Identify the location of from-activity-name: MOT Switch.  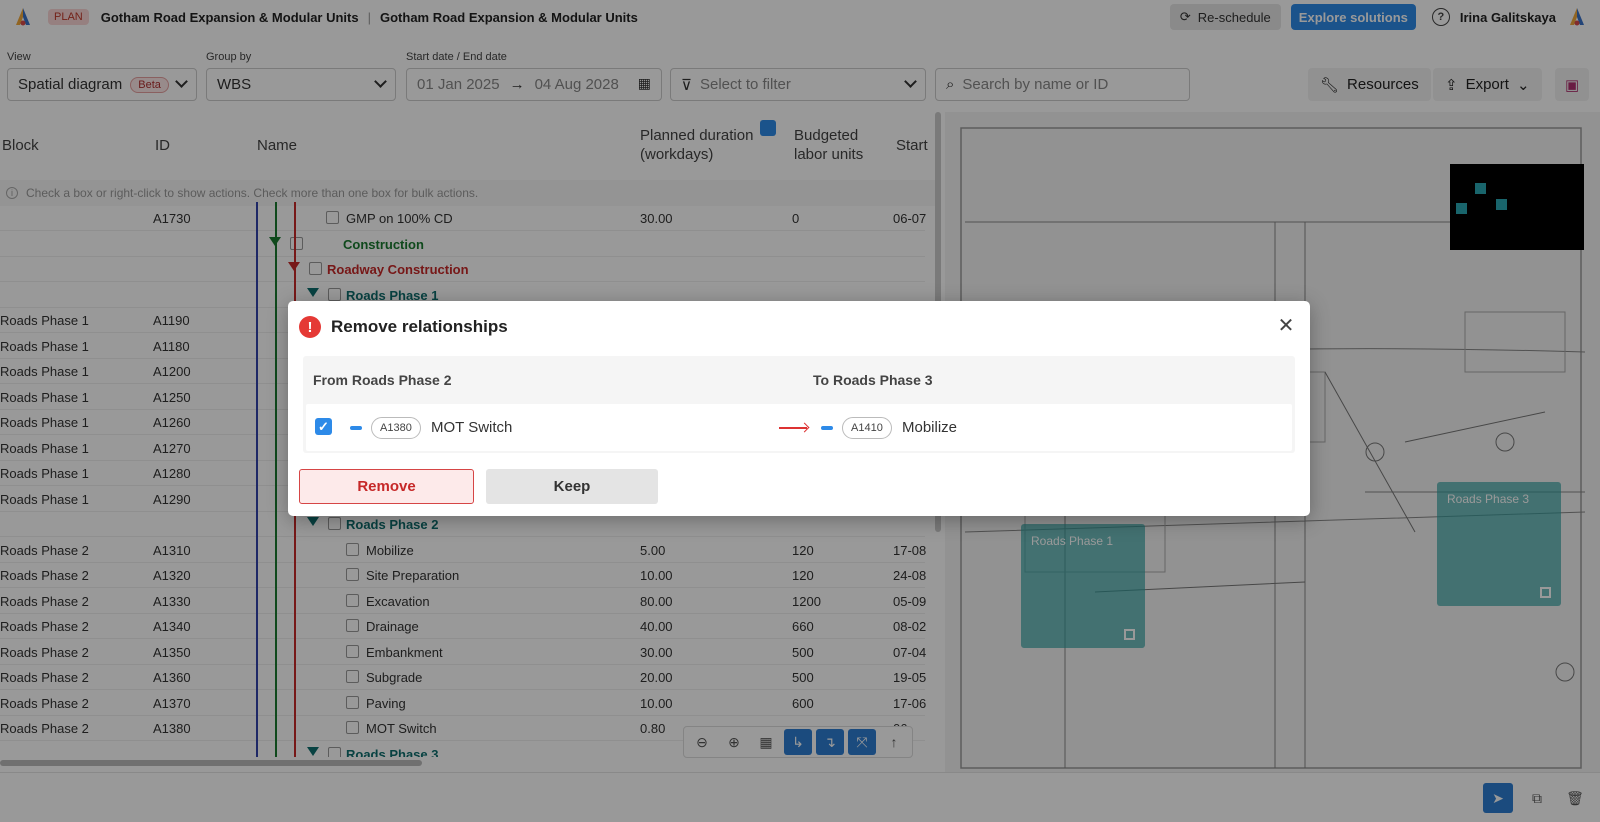
(472, 427).